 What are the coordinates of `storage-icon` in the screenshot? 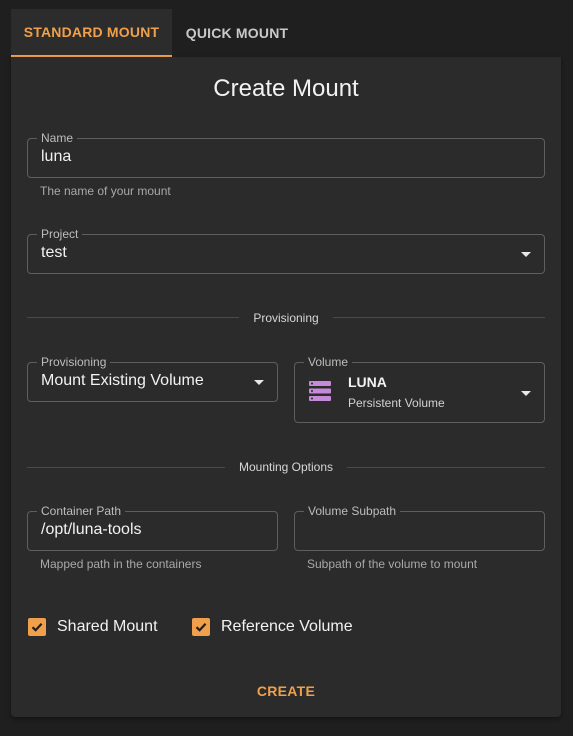 It's located at (320, 391).